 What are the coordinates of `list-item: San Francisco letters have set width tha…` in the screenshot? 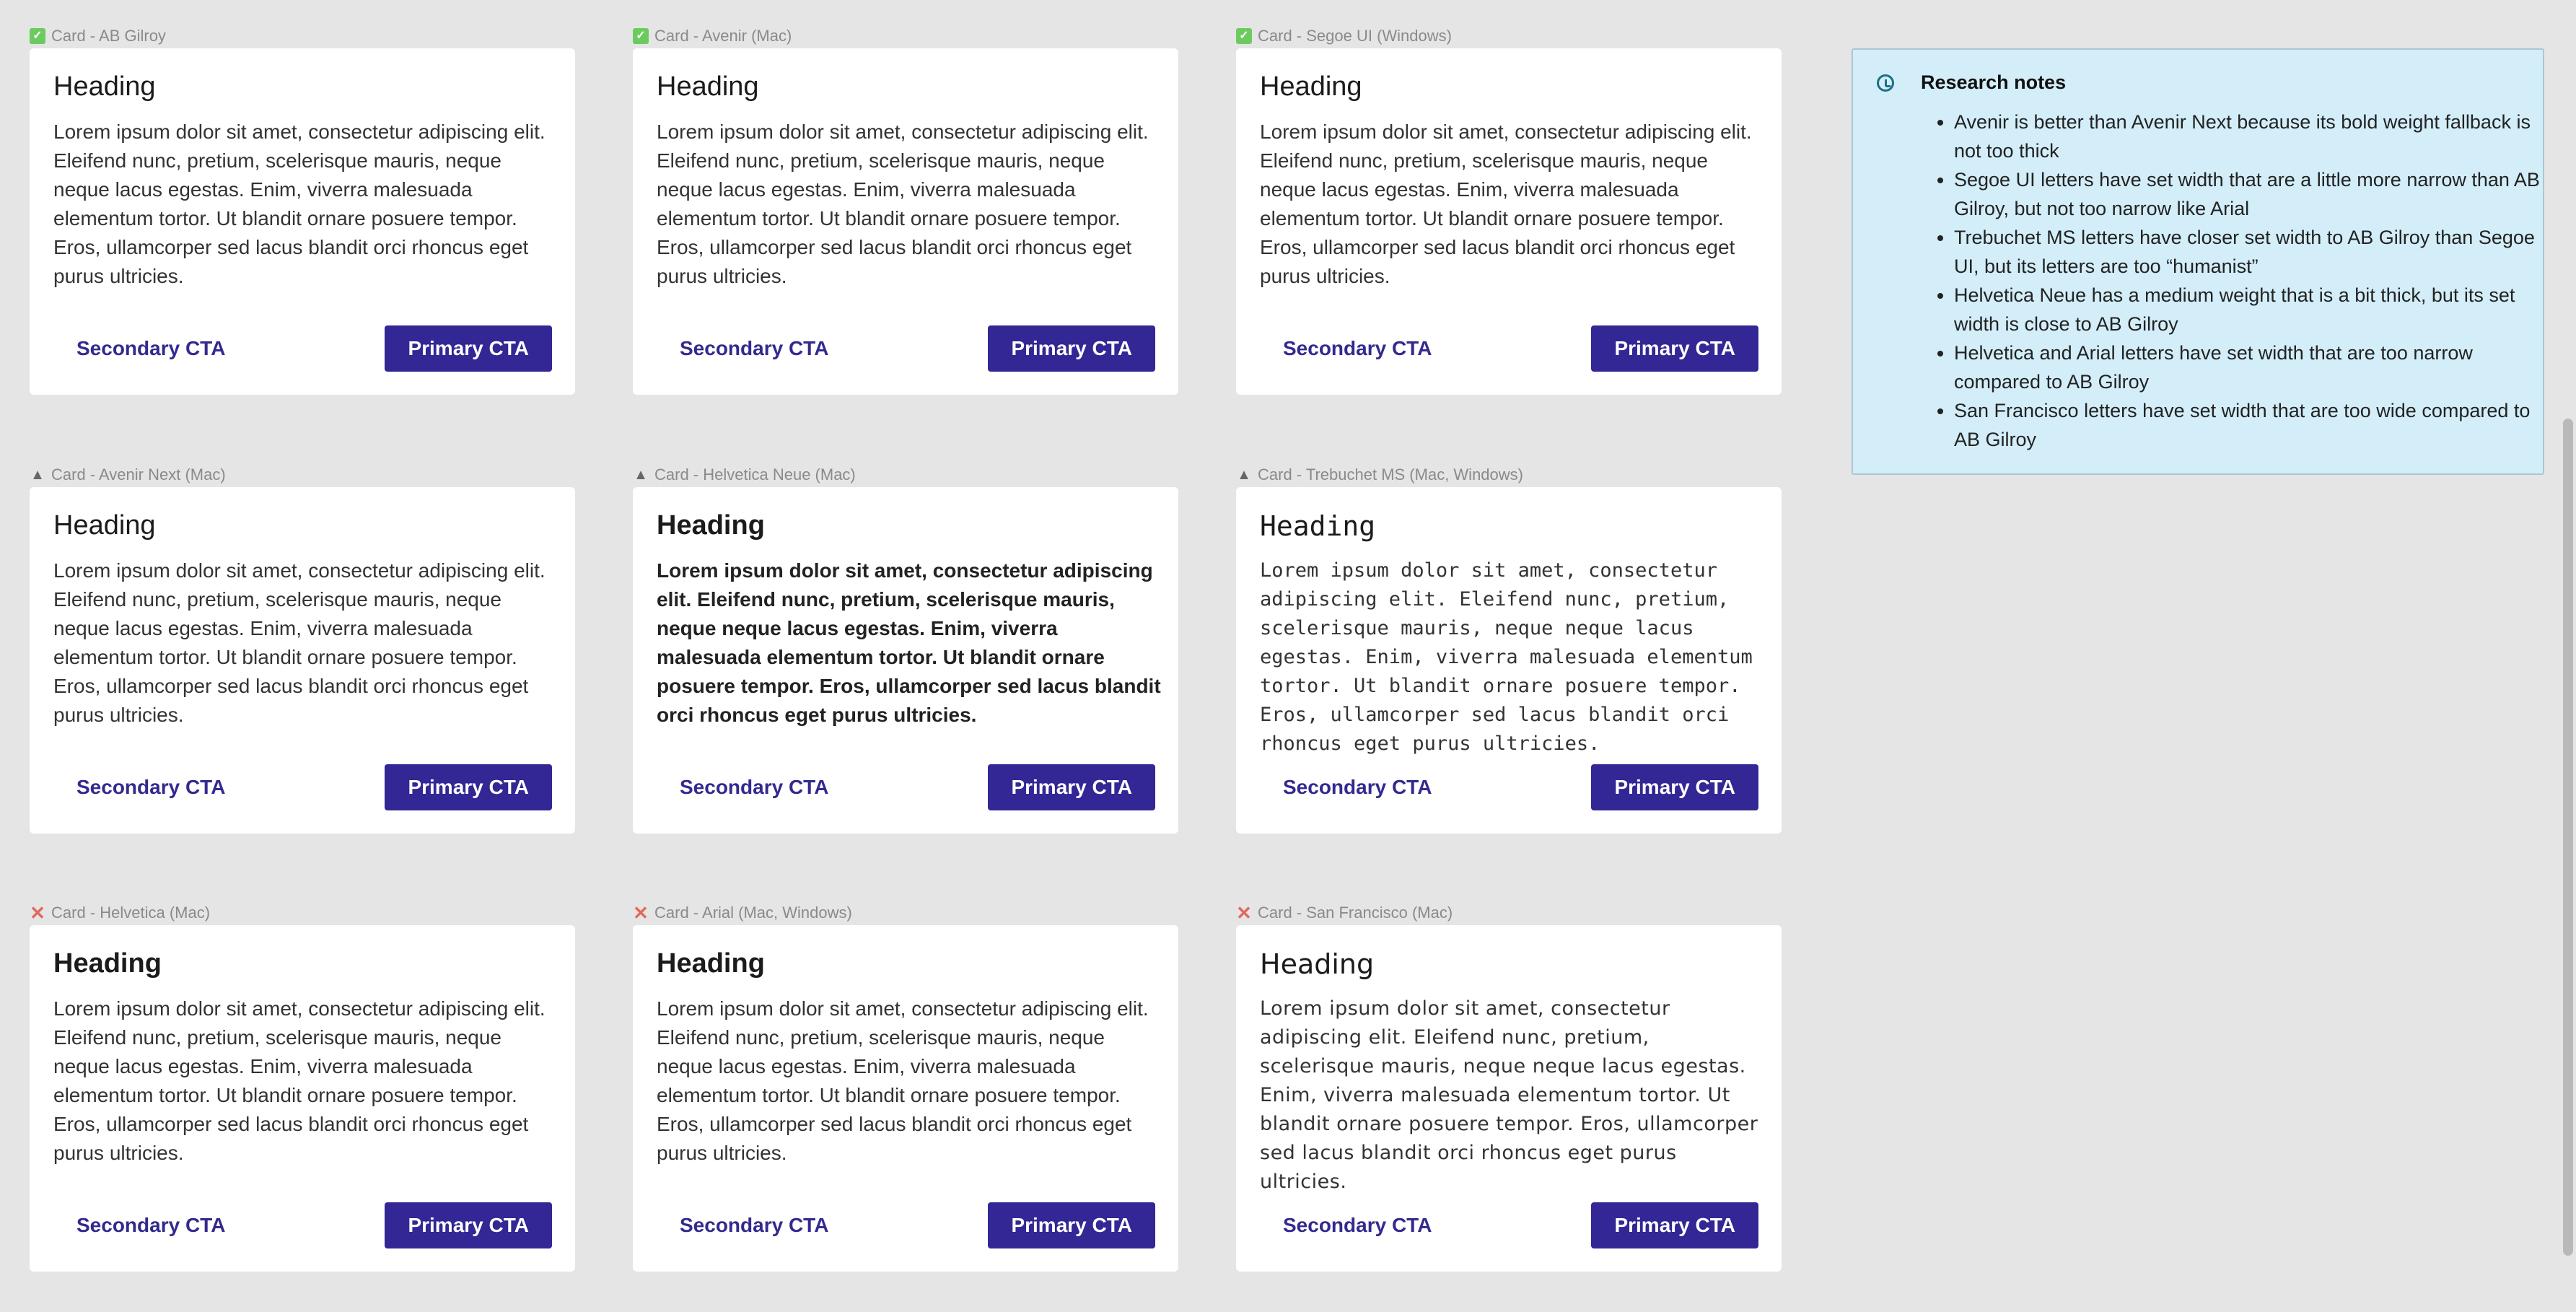 It's located at (2250, 425).